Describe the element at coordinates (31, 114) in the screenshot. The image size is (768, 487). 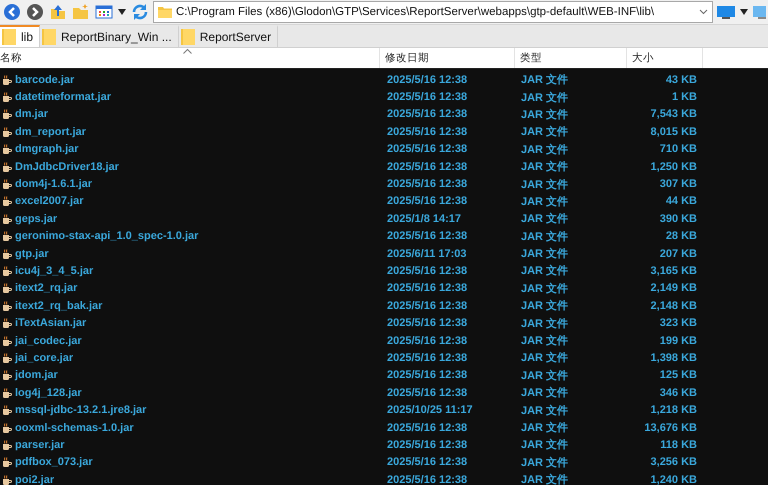
I see `file-name: dm.jar` at that location.